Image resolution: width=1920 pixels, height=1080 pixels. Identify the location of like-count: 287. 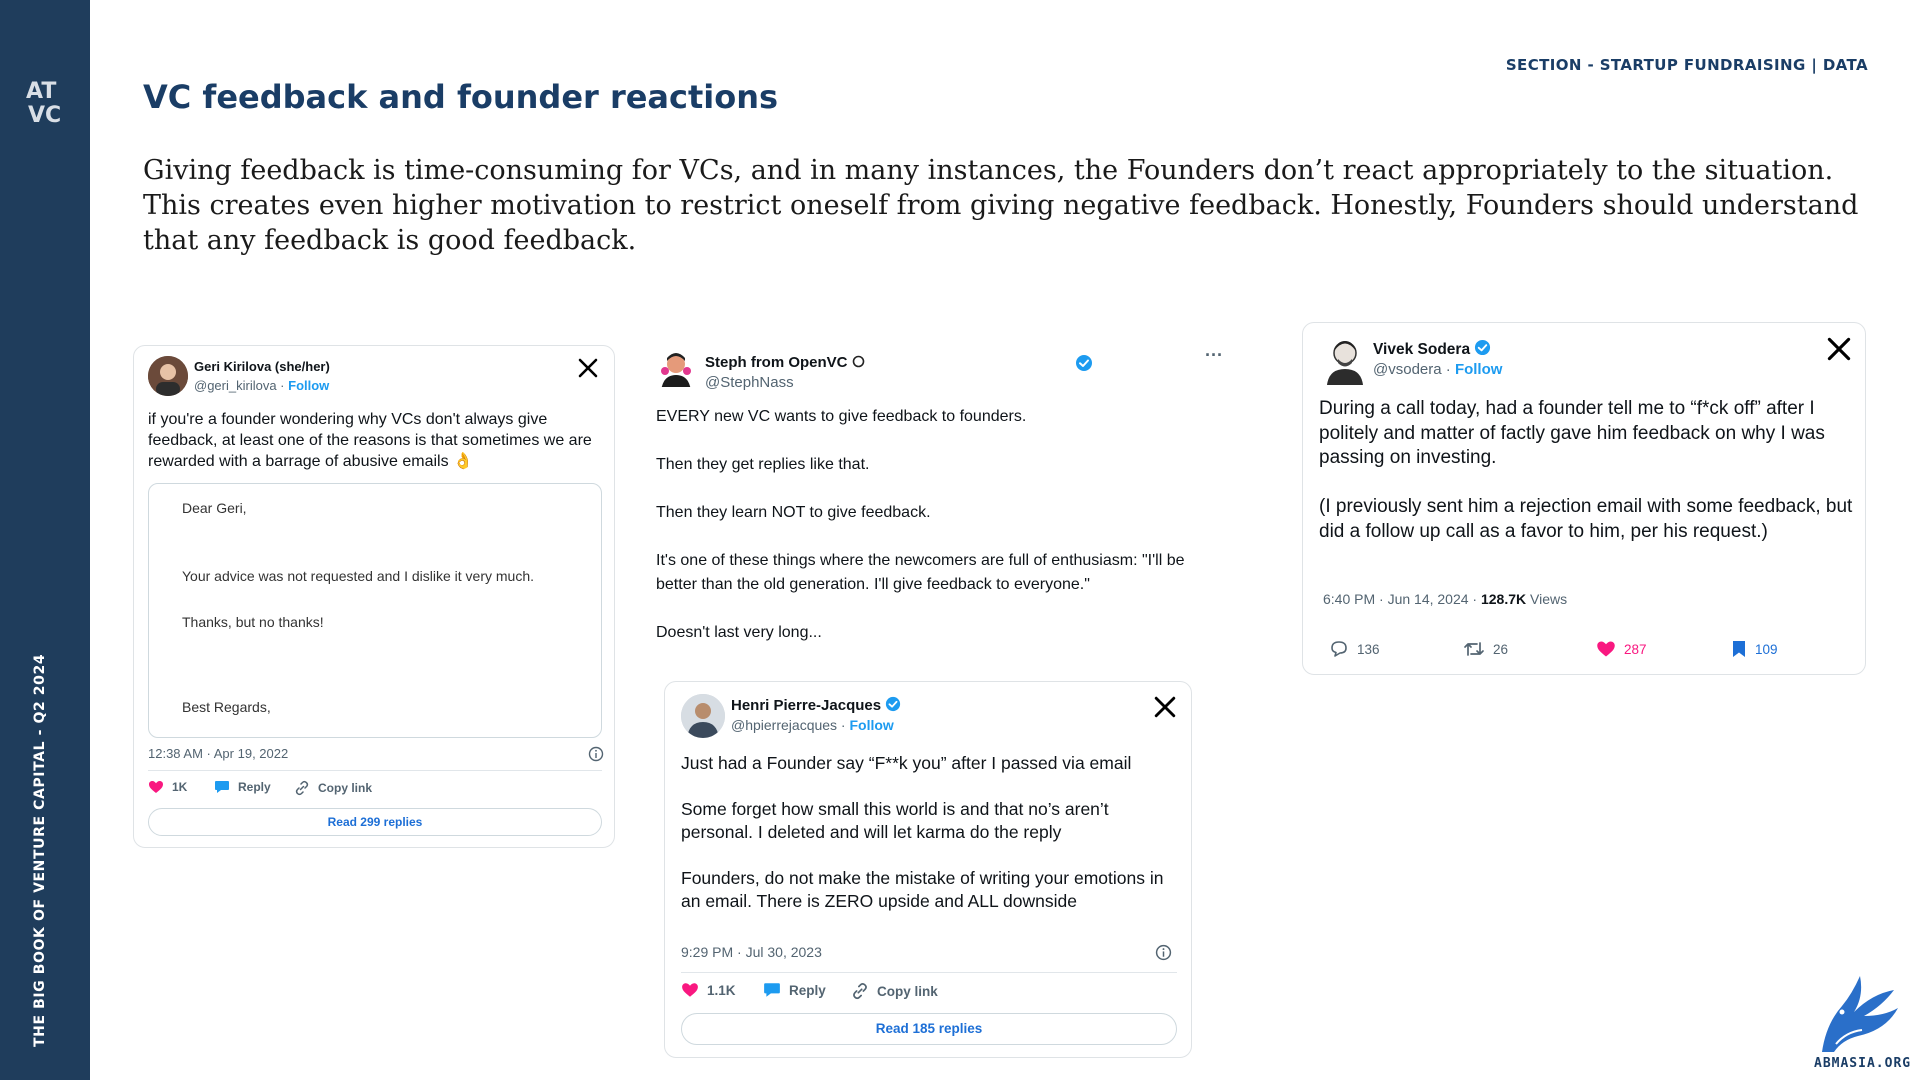
(1635, 649).